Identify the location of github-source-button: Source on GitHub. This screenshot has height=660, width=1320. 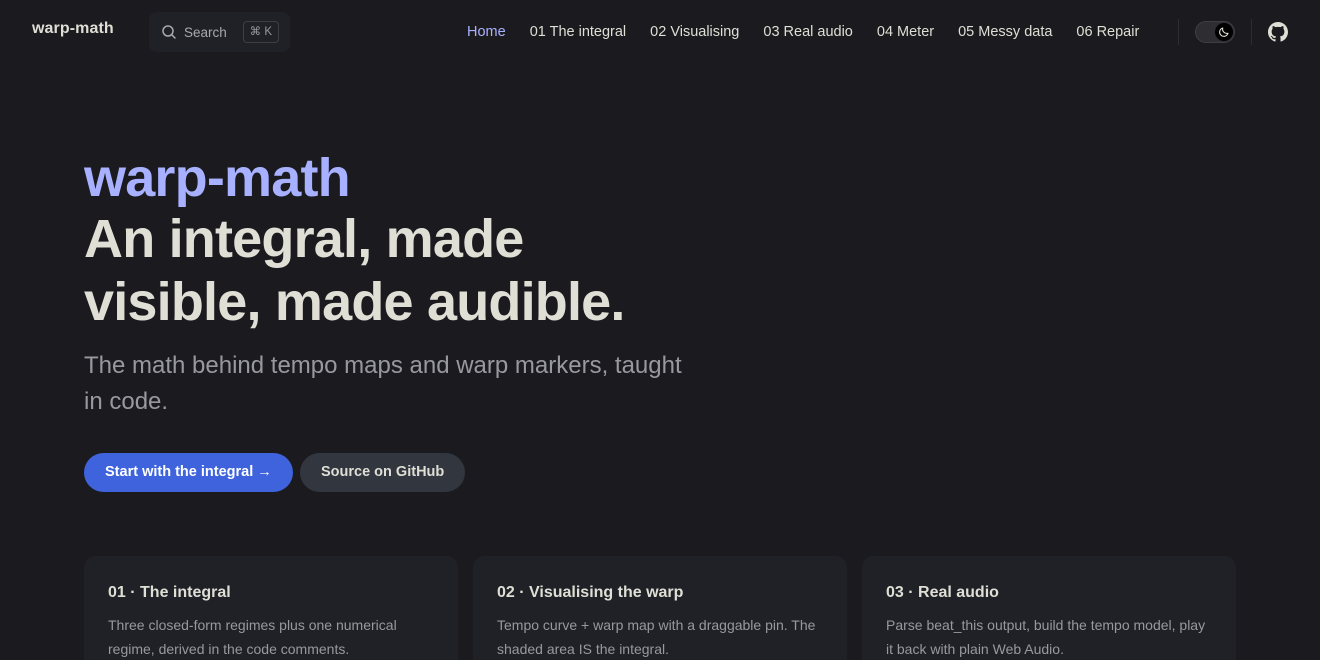
(383, 472).